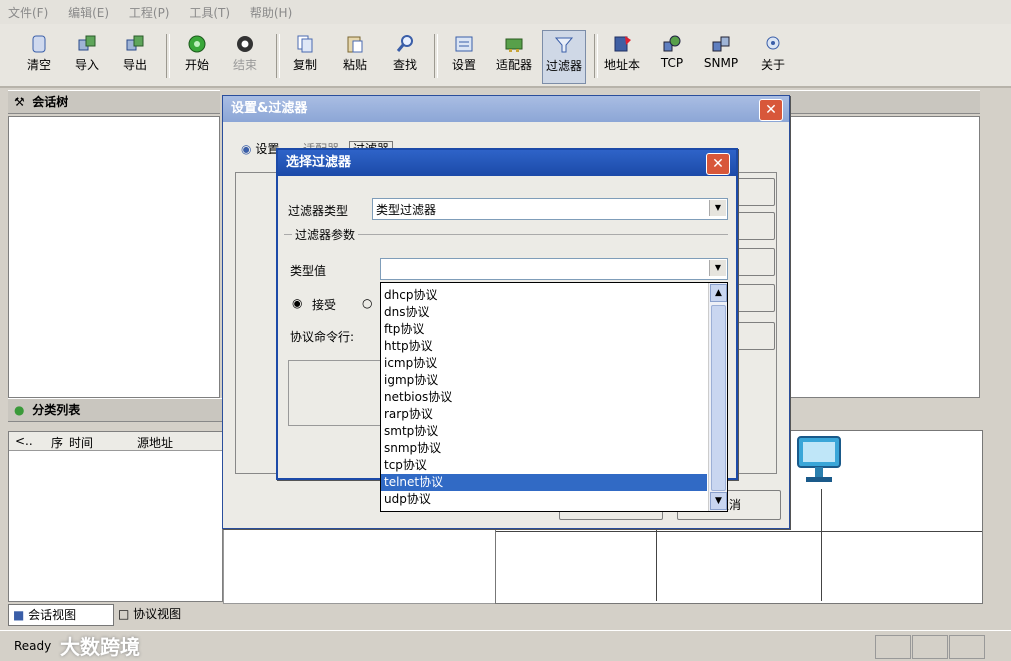 The height and width of the screenshot is (661, 1011). Describe the element at coordinates (404, 65) in the screenshot. I see `find-label: 查找` at that location.